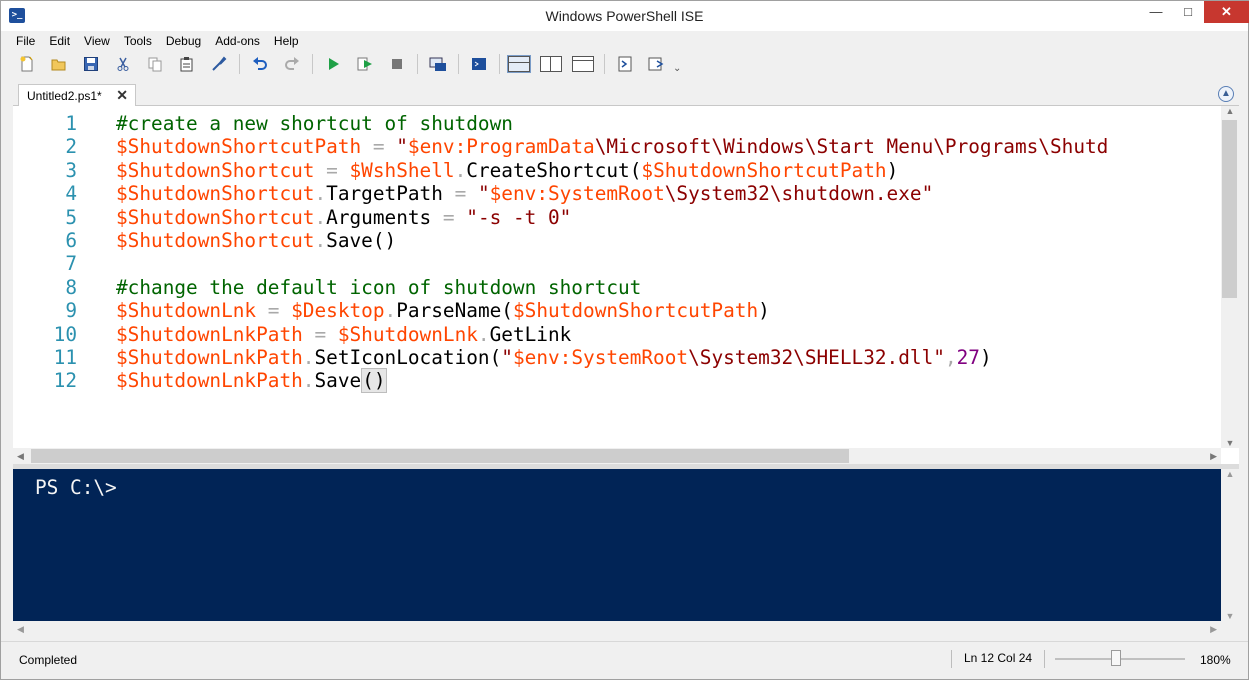 The height and width of the screenshot is (680, 1249). Describe the element at coordinates (64, 96) in the screenshot. I see `tab-label: Untitled2.ps1*` at that location.